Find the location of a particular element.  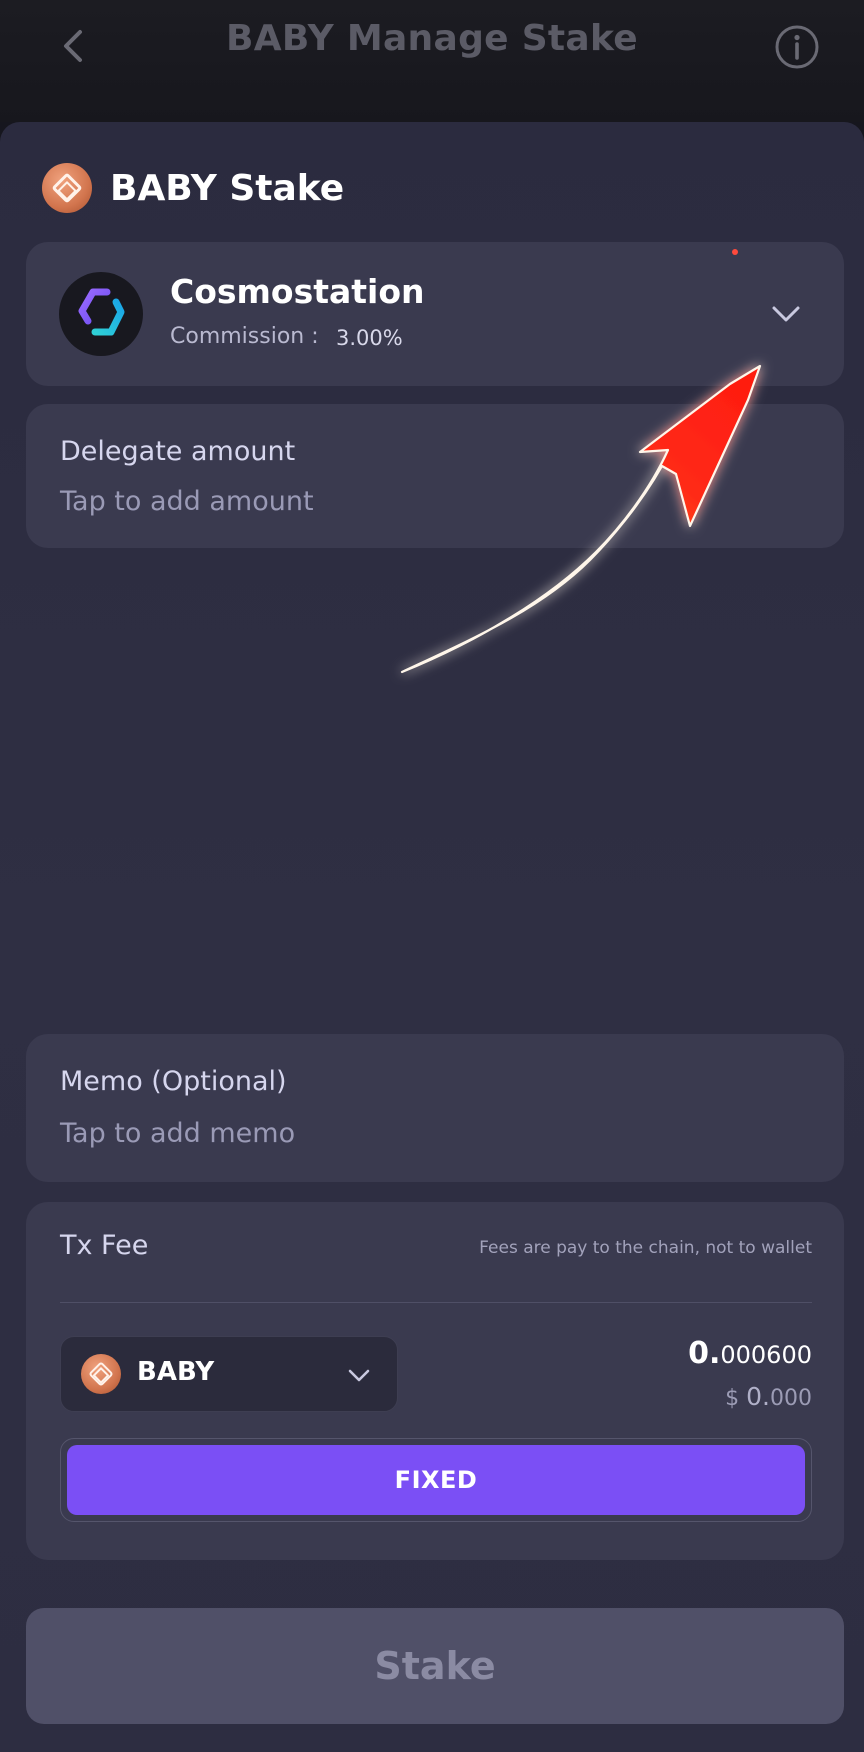

validator-name: Cosmostation is located at coordinates (297, 291).